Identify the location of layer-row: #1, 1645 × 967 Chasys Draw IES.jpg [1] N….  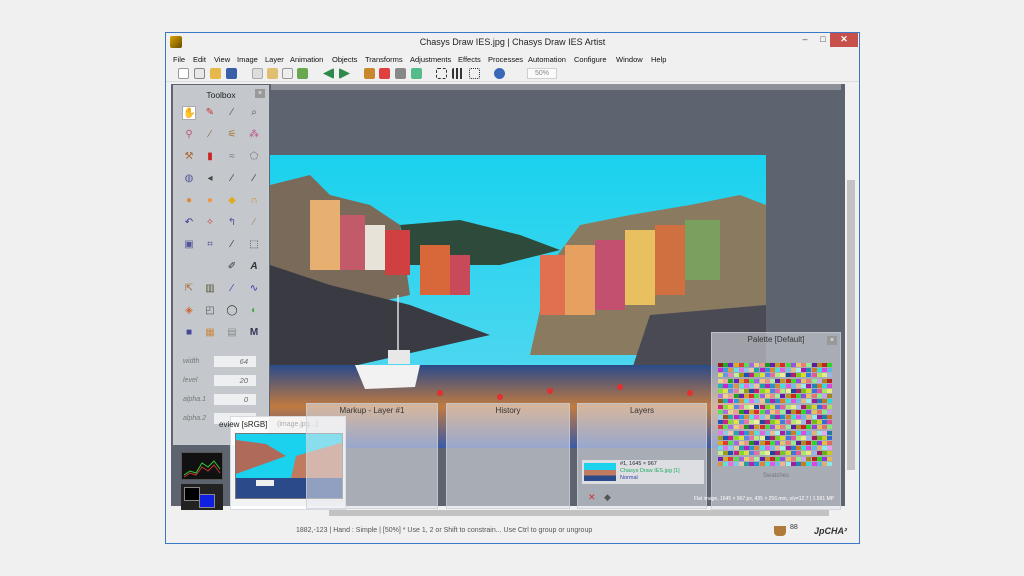
(643, 472).